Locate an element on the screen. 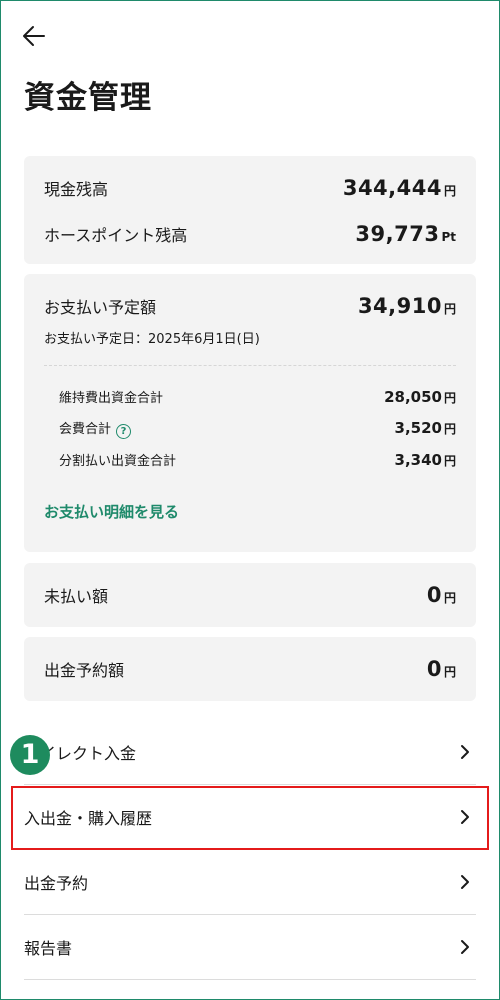 The width and height of the screenshot is (500, 1000). unpaid-label: 未払い額 is located at coordinates (76, 596).